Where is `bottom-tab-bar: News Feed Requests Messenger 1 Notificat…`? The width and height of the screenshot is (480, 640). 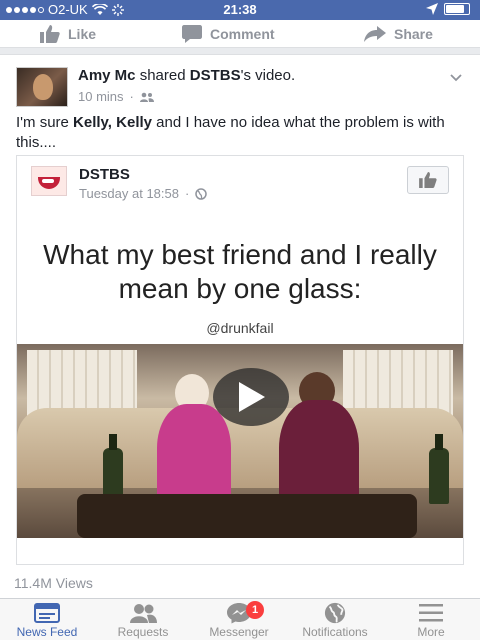
bottom-tab-bar: News Feed Requests Messenger 1 Notificat… is located at coordinates (240, 619).